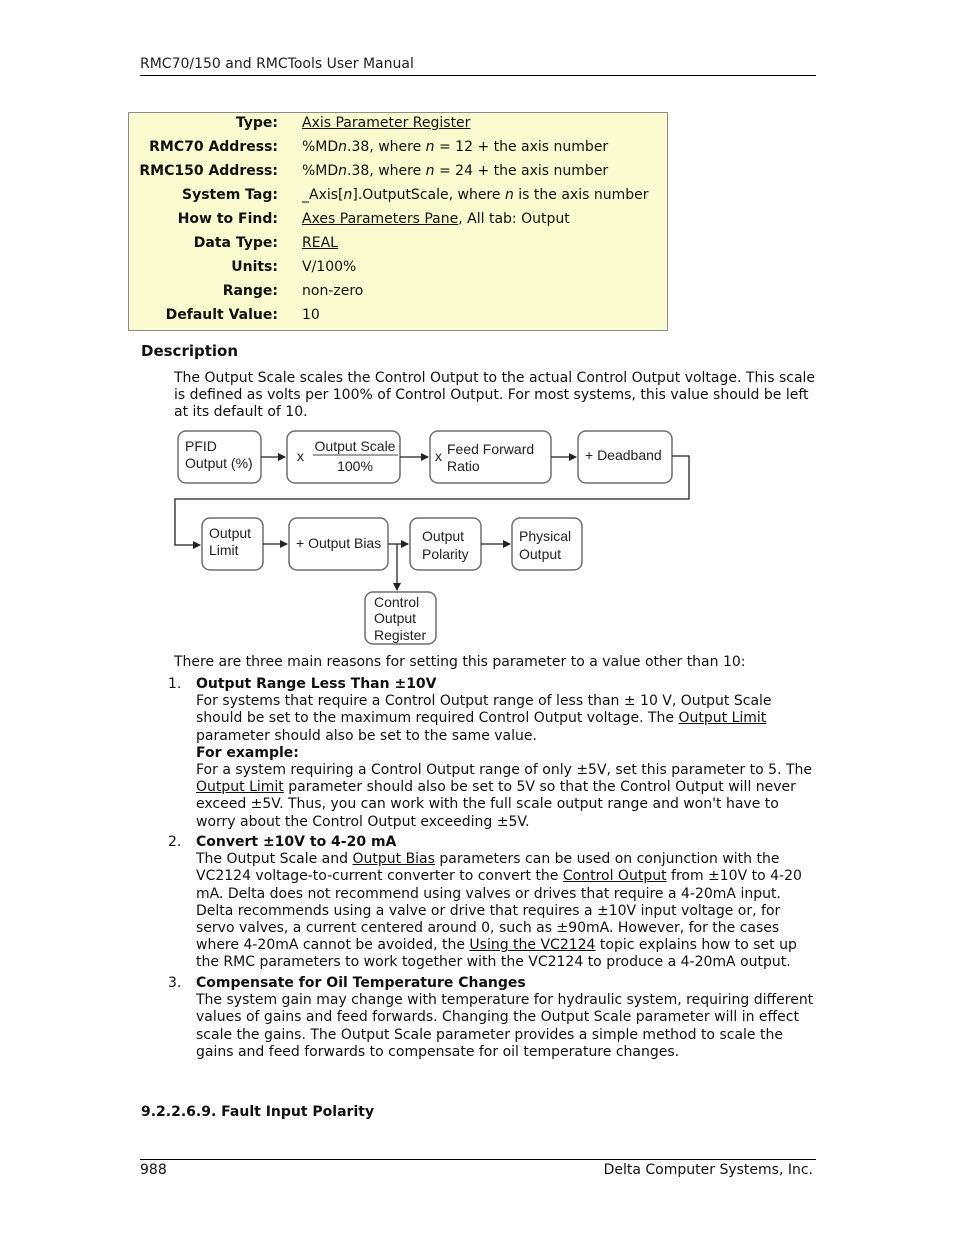 The height and width of the screenshot is (1235, 954). What do you see at coordinates (540, 554) in the screenshot?
I see `physical-label-2: Output` at bounding box center [540, 554].